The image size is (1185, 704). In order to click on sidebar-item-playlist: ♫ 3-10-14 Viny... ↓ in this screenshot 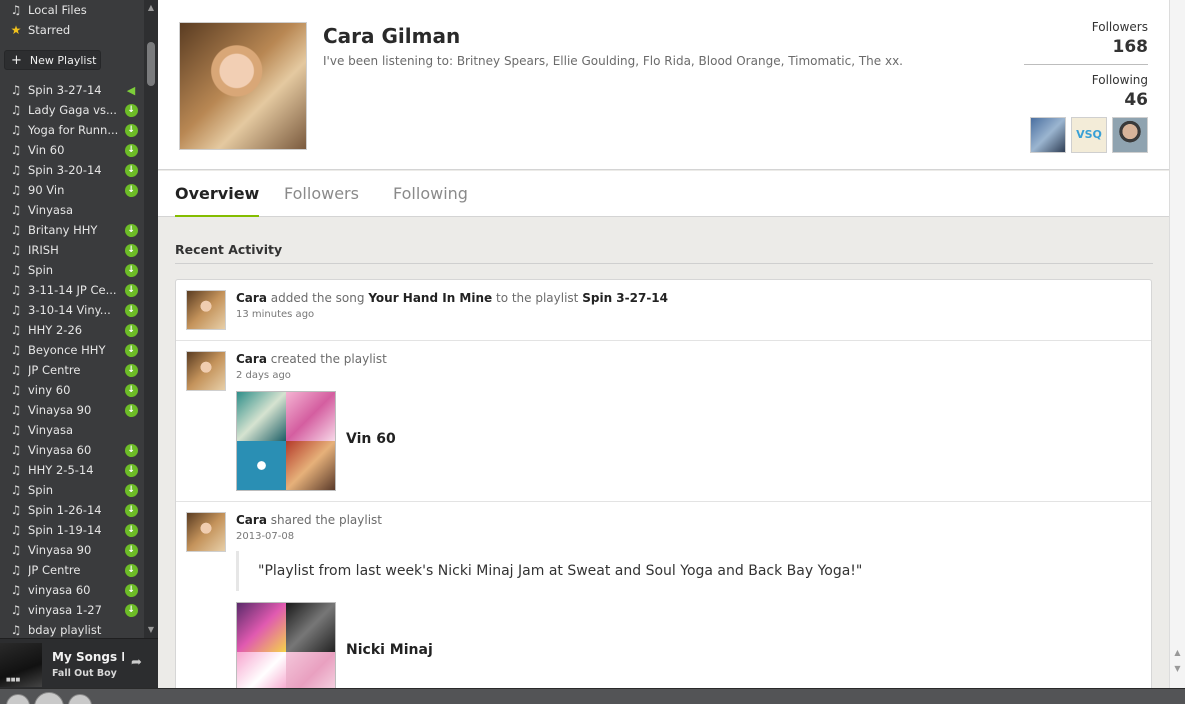, I will do `click(72, 310)`.